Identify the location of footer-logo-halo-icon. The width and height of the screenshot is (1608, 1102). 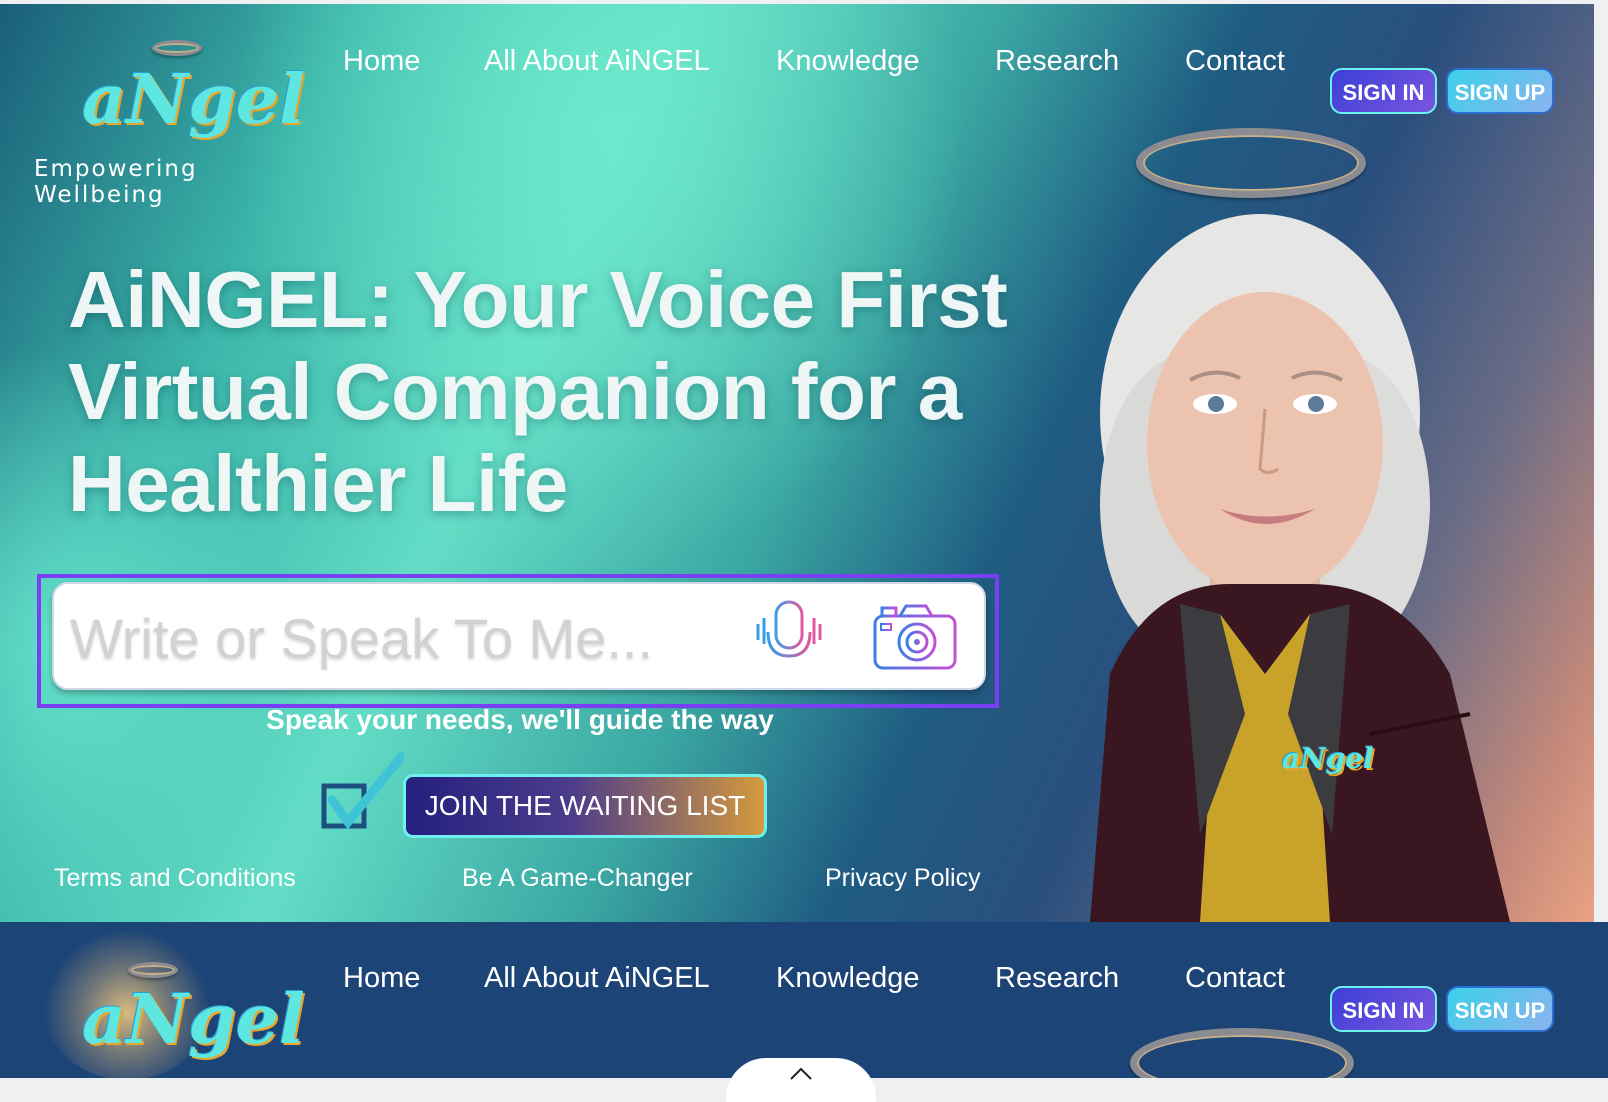
(153, 970).